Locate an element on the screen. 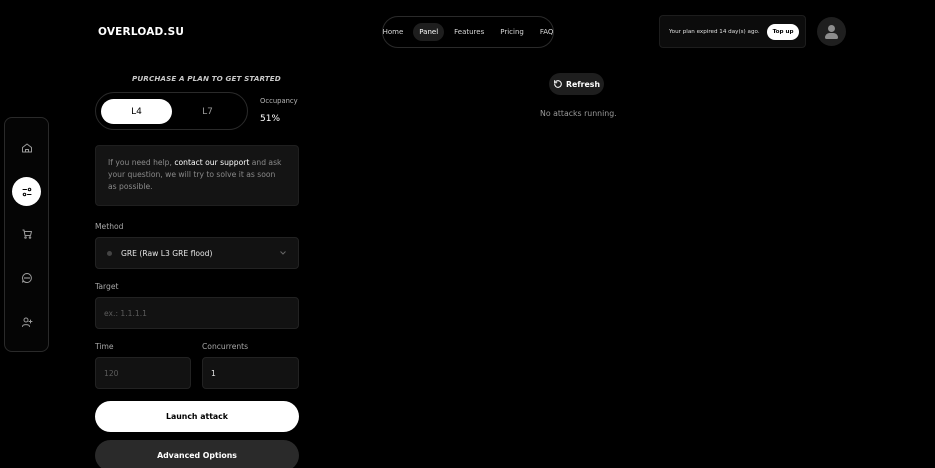 Image resolution: width=935 pixels, height=468 pixels. sidebar-item-panel is located at coordinates (26, 191).